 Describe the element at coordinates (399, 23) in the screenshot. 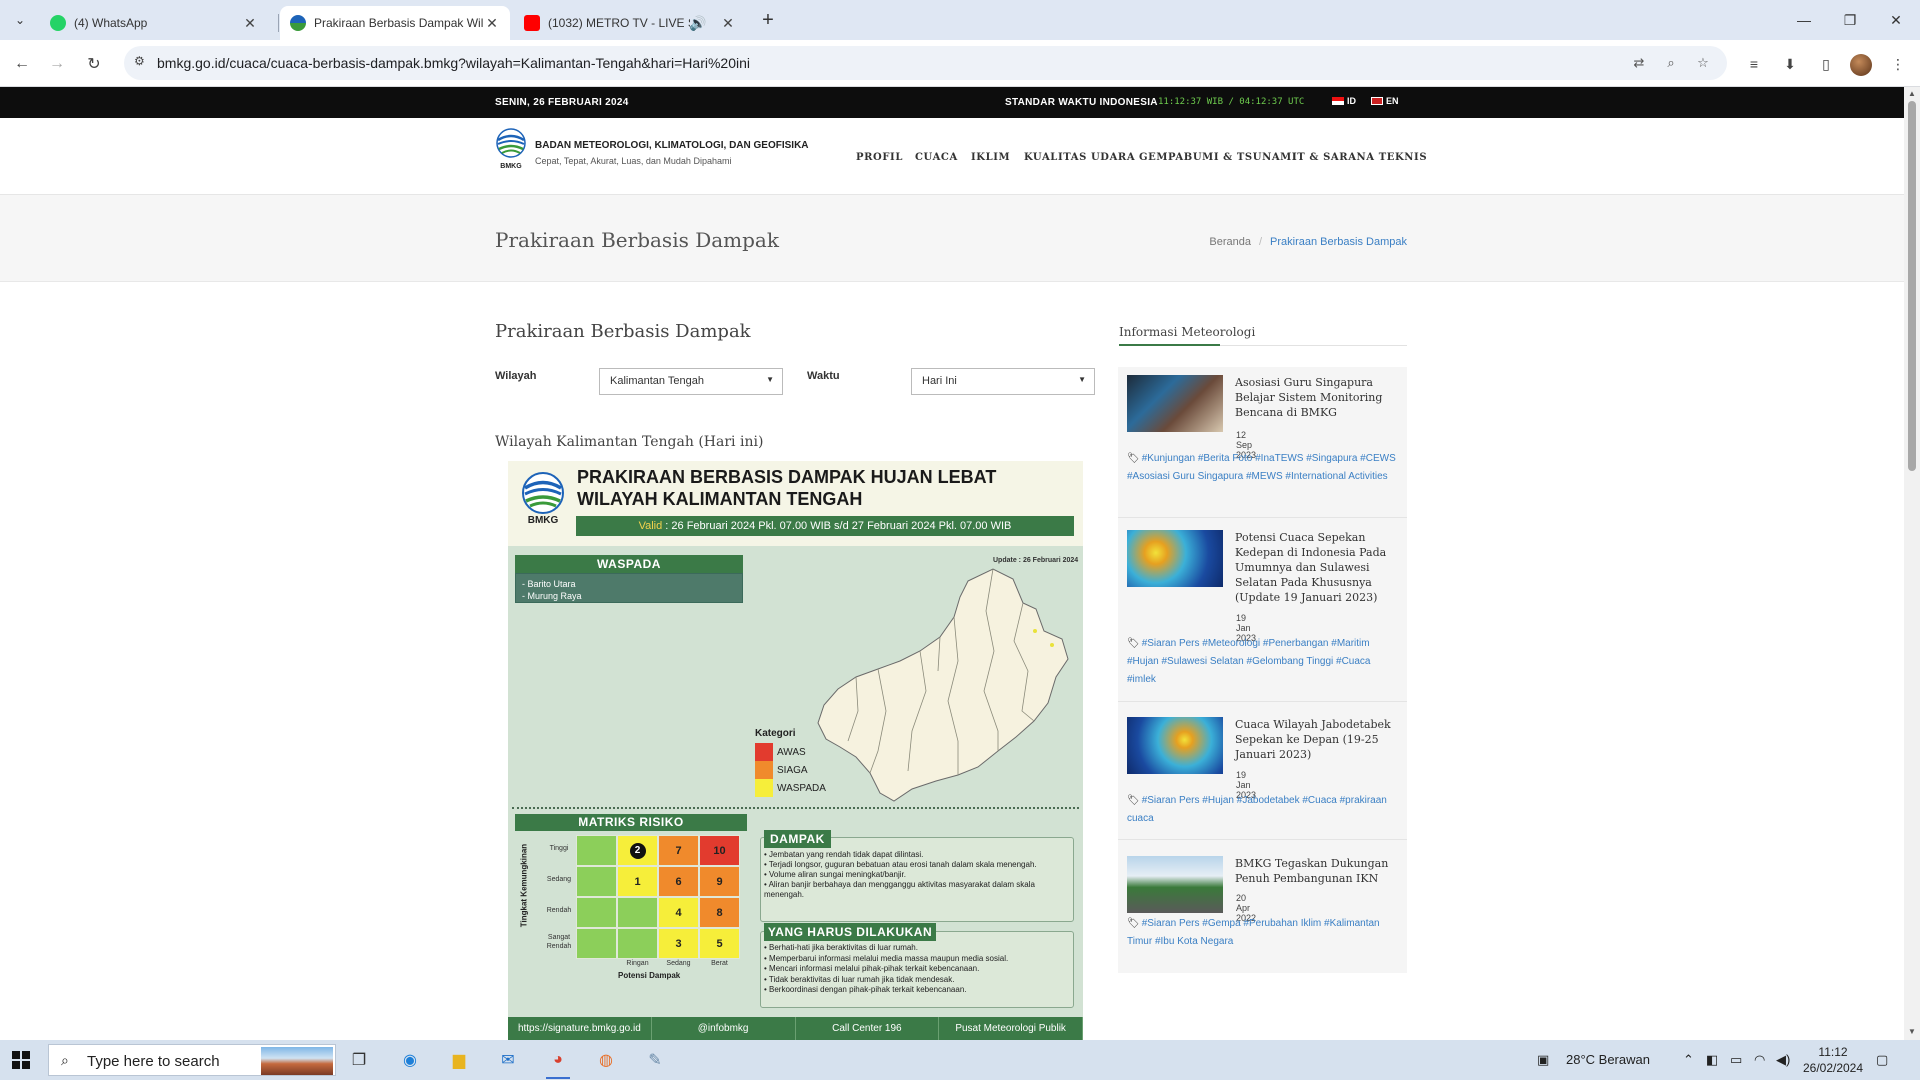

I see `tab-title: Prakiraan Berbasis Dampak Wil` at that location.